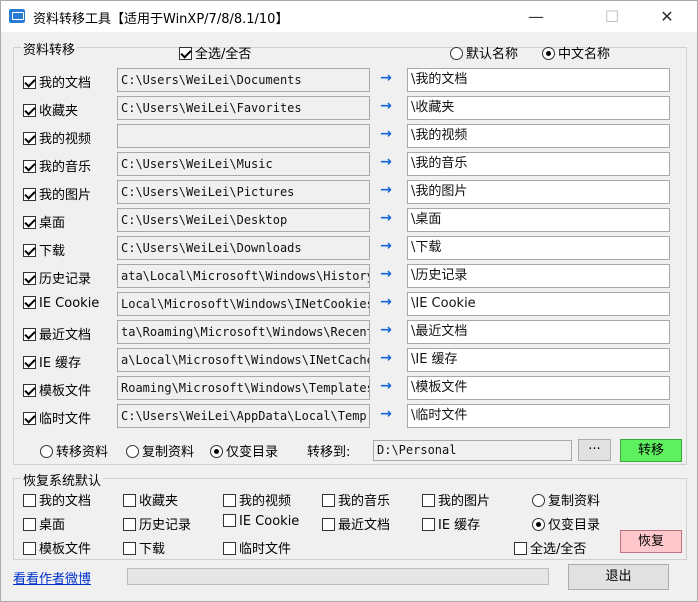 The image size is (698, 602). What do you see at coordinates (243, 136) in the screenshot?
I see `row-source-path` at bounding box center [243, 136].